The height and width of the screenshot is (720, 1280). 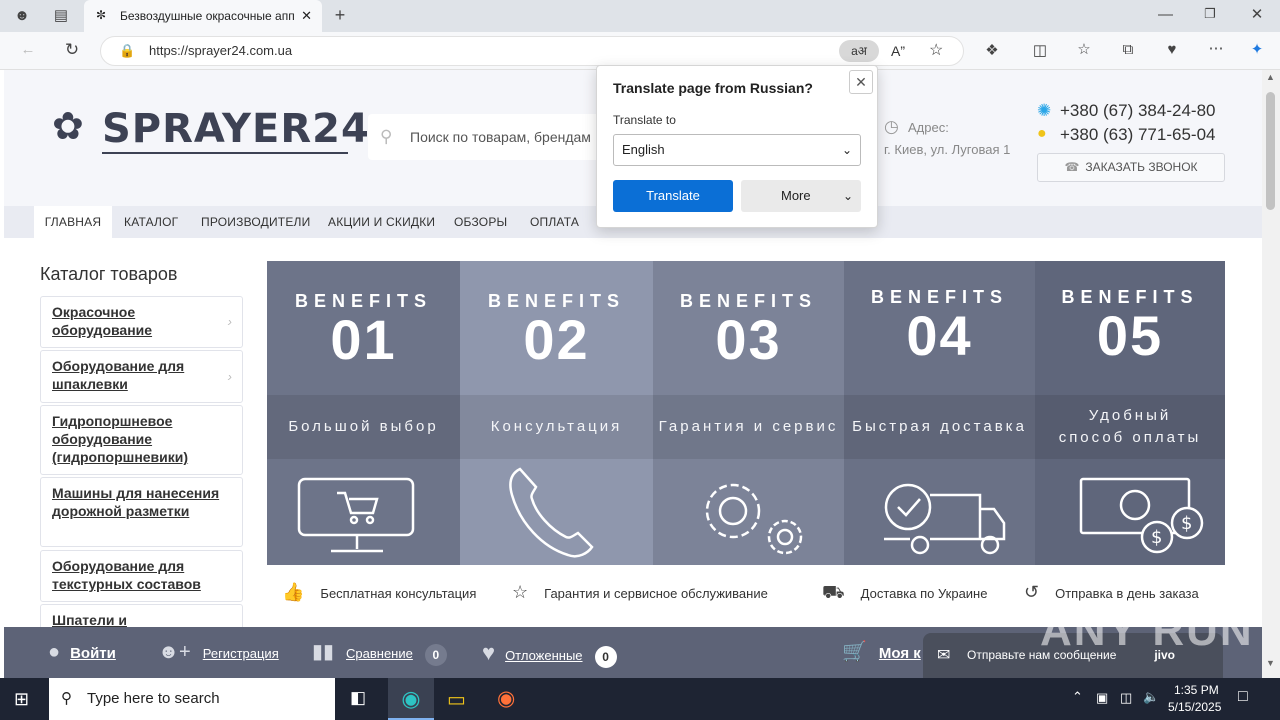 I want to click on read-aloud-icon: A”, so click(x=898, y=51).